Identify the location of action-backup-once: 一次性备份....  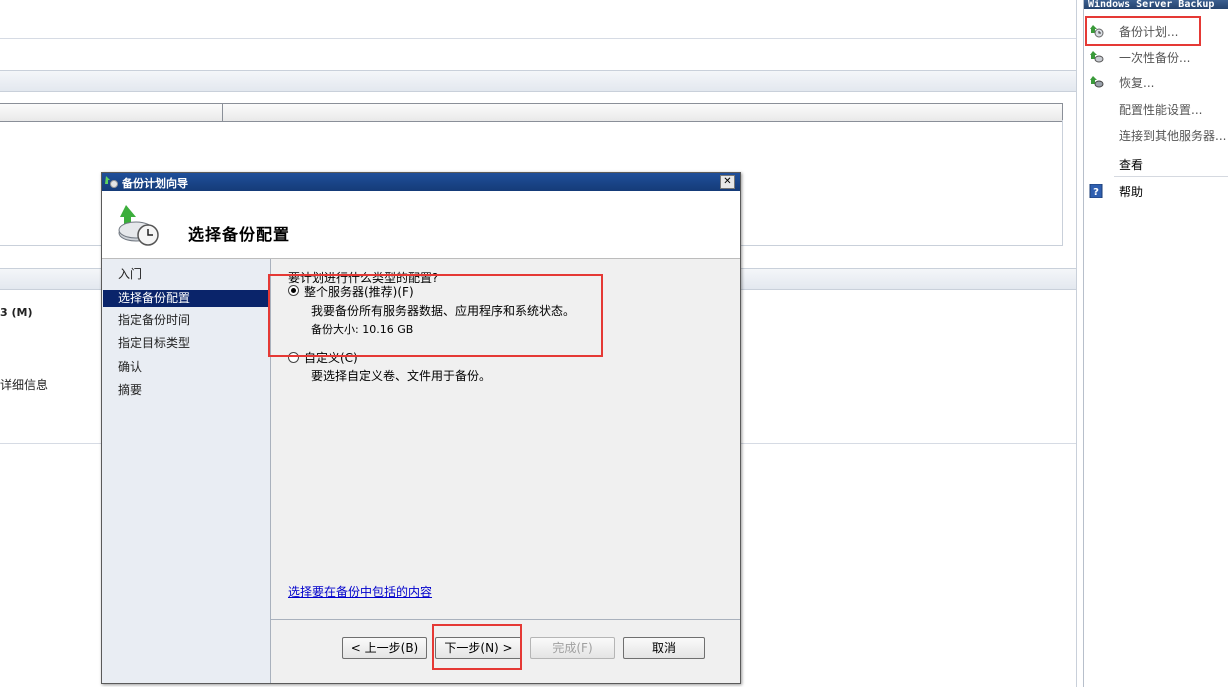
(1156, 57).